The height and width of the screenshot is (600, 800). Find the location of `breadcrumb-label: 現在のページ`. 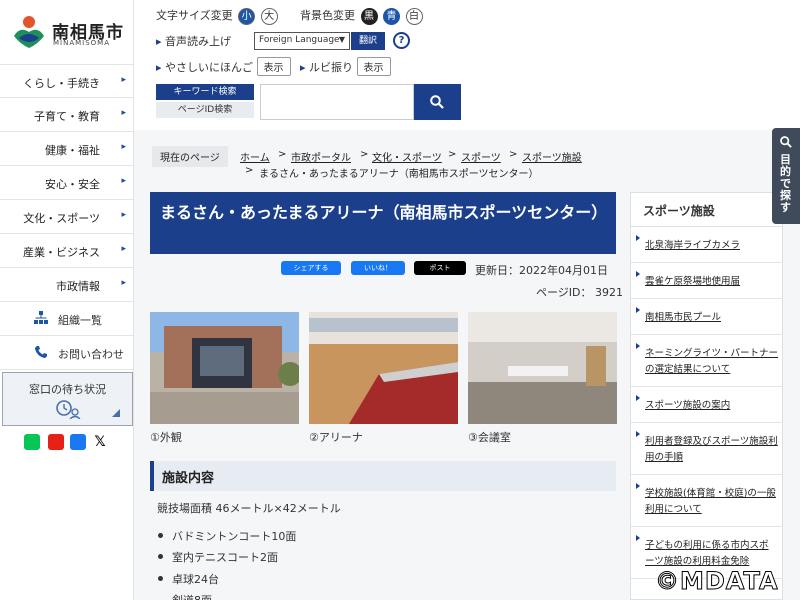

breadcrumb-label: 現在のページ is located at coordinates (190, 156).